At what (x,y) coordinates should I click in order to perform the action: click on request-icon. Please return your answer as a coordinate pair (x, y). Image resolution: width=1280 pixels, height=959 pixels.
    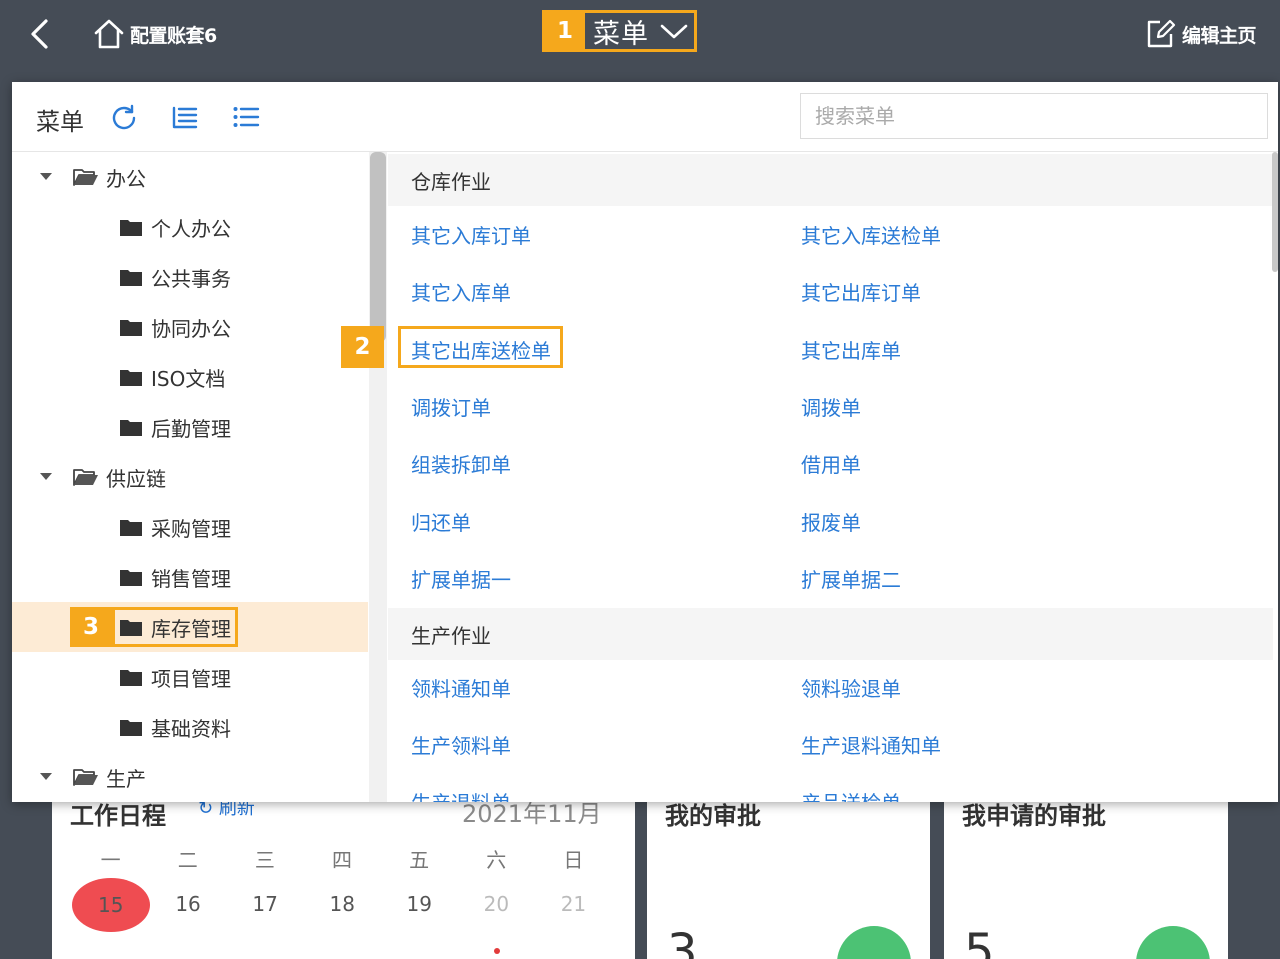
    Looking at the image, I should click on (1173, 942).